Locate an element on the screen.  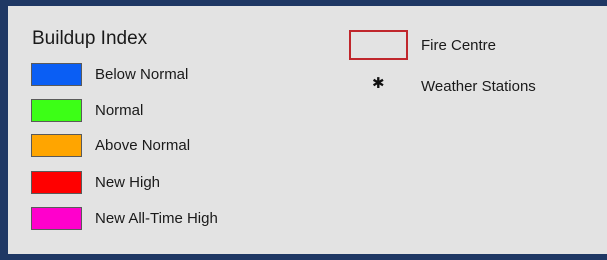
weather-stations-label: Weather Stations is located at coordinates (478, 86).